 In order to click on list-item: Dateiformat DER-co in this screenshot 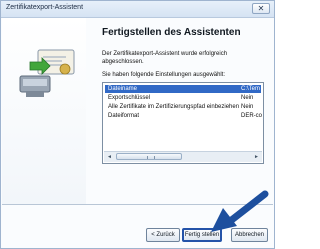, I will do `click(184, 116)`.